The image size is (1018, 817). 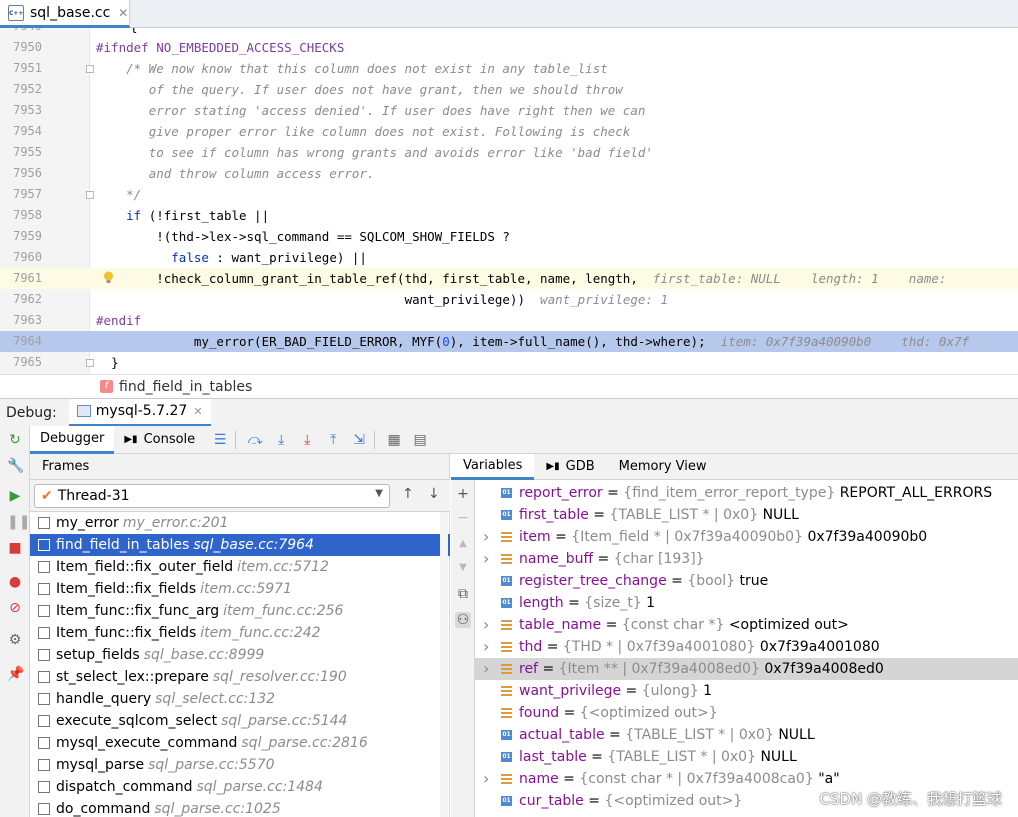 I want to click on debug-side-toolbar: ↻ 🔧 ▶ ❚❚ ■ ● ⊘ ⚙ 📌, so click(x=15, y=621).